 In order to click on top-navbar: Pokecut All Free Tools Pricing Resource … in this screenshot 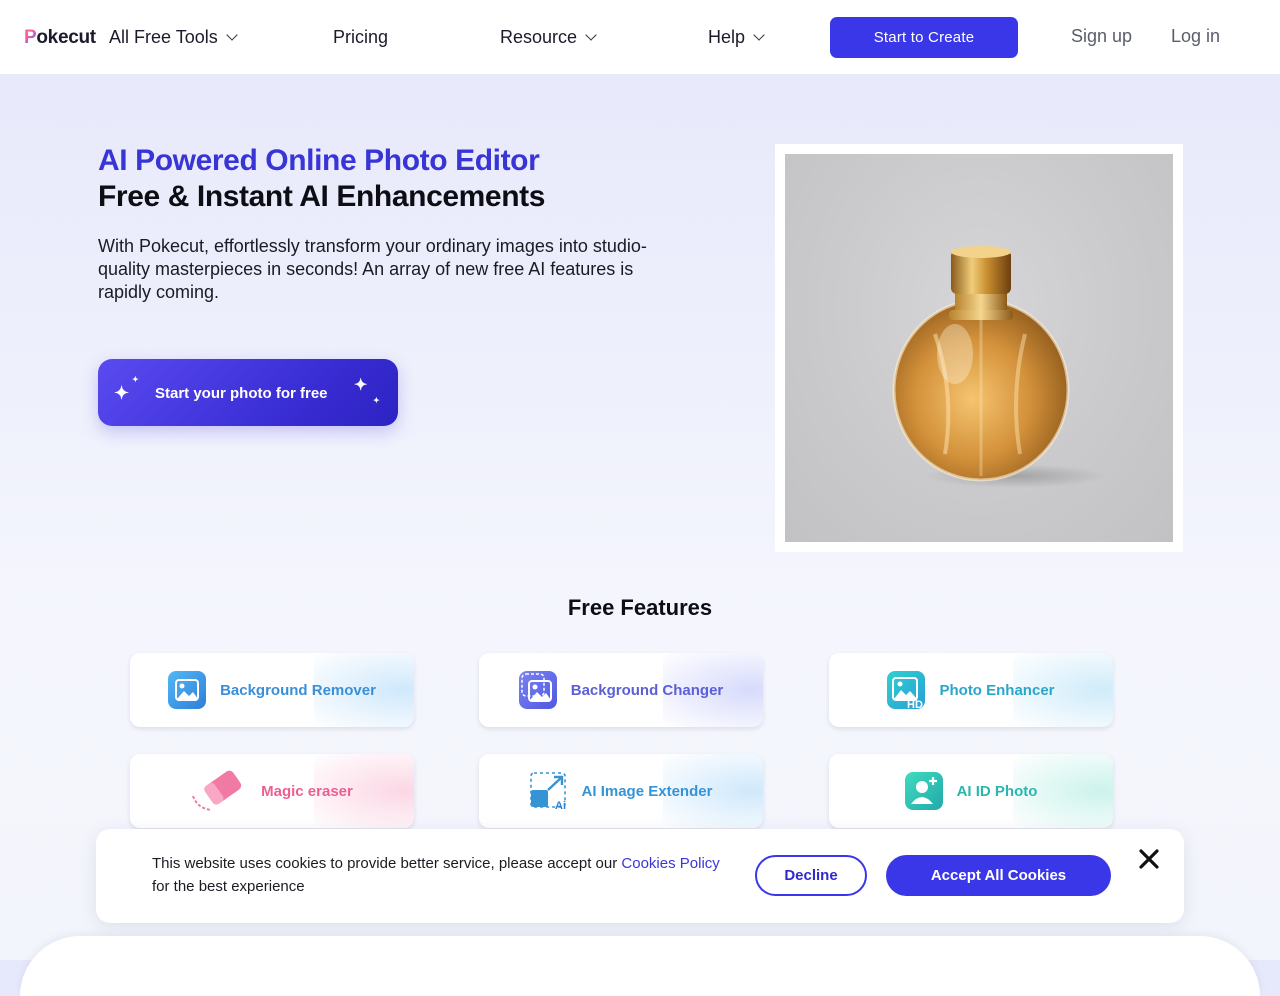, I will do `click(640, 37)`.